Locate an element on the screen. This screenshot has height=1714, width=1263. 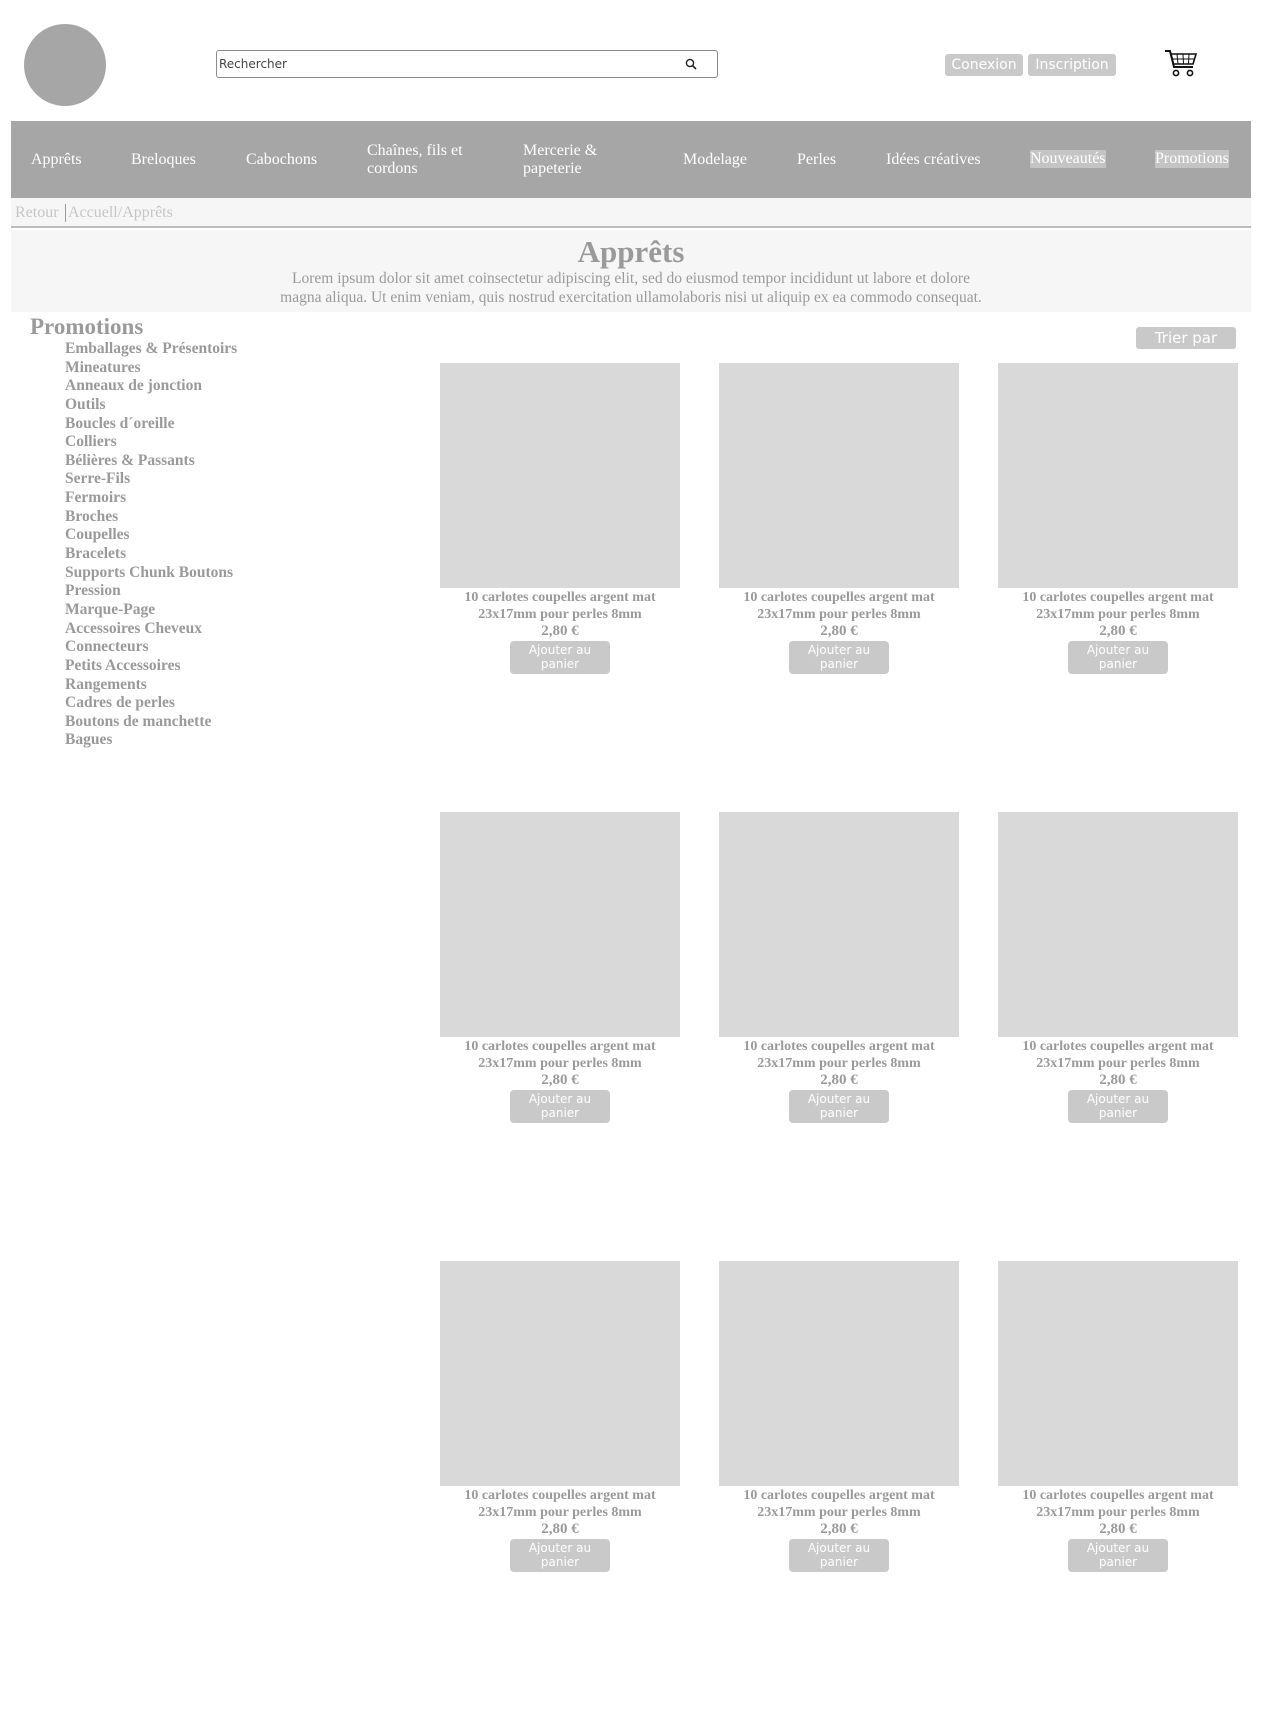
sidebar-item: Marque-Page is located at coordinates (151, 610).